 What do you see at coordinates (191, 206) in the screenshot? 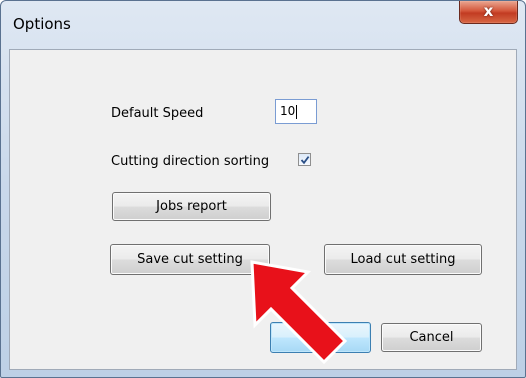
I see `jobs-report-button: Jobs report` at bounding box center [191, 206].